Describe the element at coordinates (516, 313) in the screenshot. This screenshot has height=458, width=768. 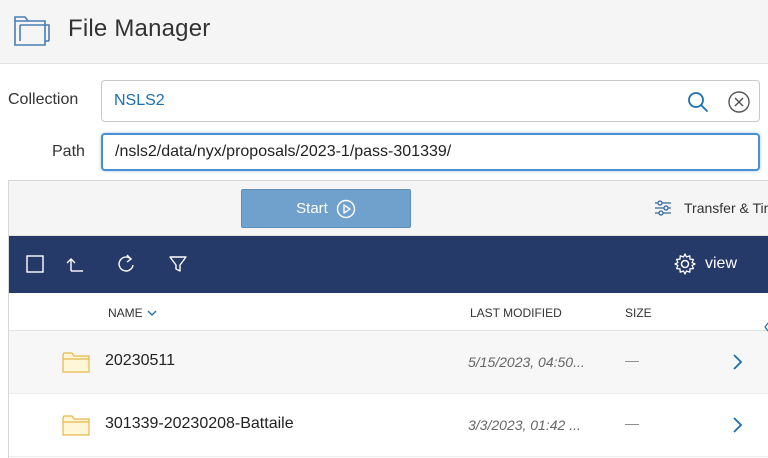
I see `modified-column-header: LAST MODIFIED` at that location.